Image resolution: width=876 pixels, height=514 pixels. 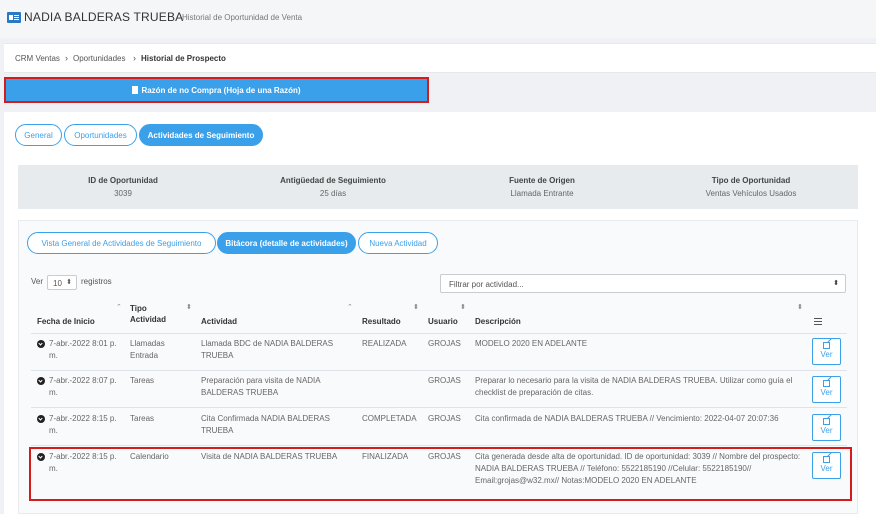 What do you see at coordinates (37, 58) in the screenshot?
I see `breadcrumb-crm-ventas: CRM Ventas` at bounding box center [37, 58].